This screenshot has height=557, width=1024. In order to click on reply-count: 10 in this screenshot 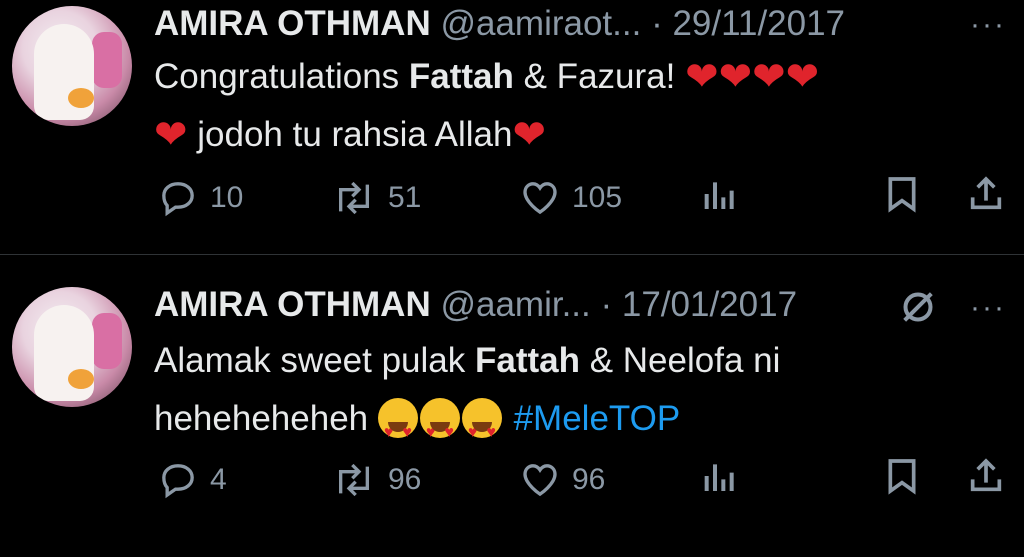, I will do `click(227, 197)`.